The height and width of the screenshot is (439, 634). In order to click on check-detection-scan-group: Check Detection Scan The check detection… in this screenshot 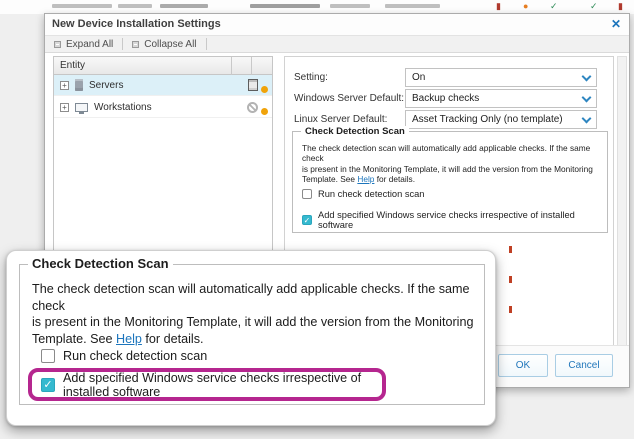, I will do `click(450, 179)`.